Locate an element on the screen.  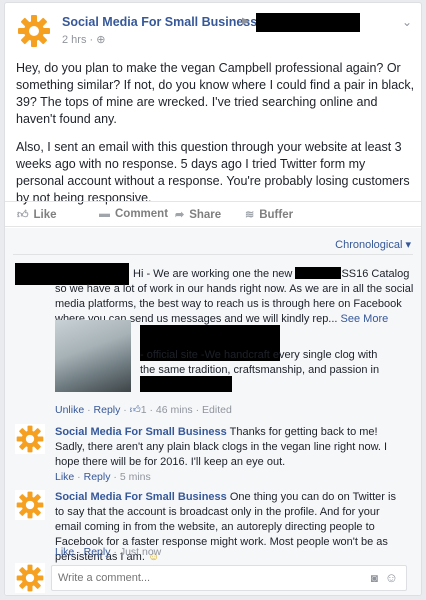
comment-meta: Like · Reply · 5 mins is located at coordinates (103, 477).